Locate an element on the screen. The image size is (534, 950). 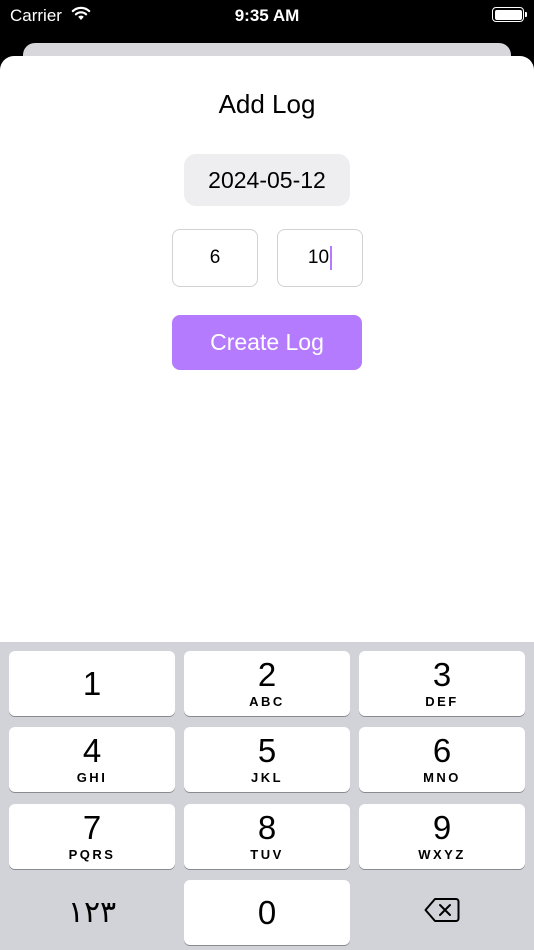
alternate-numerals-label: ١٢٣ is located at coordinates (92, 912).